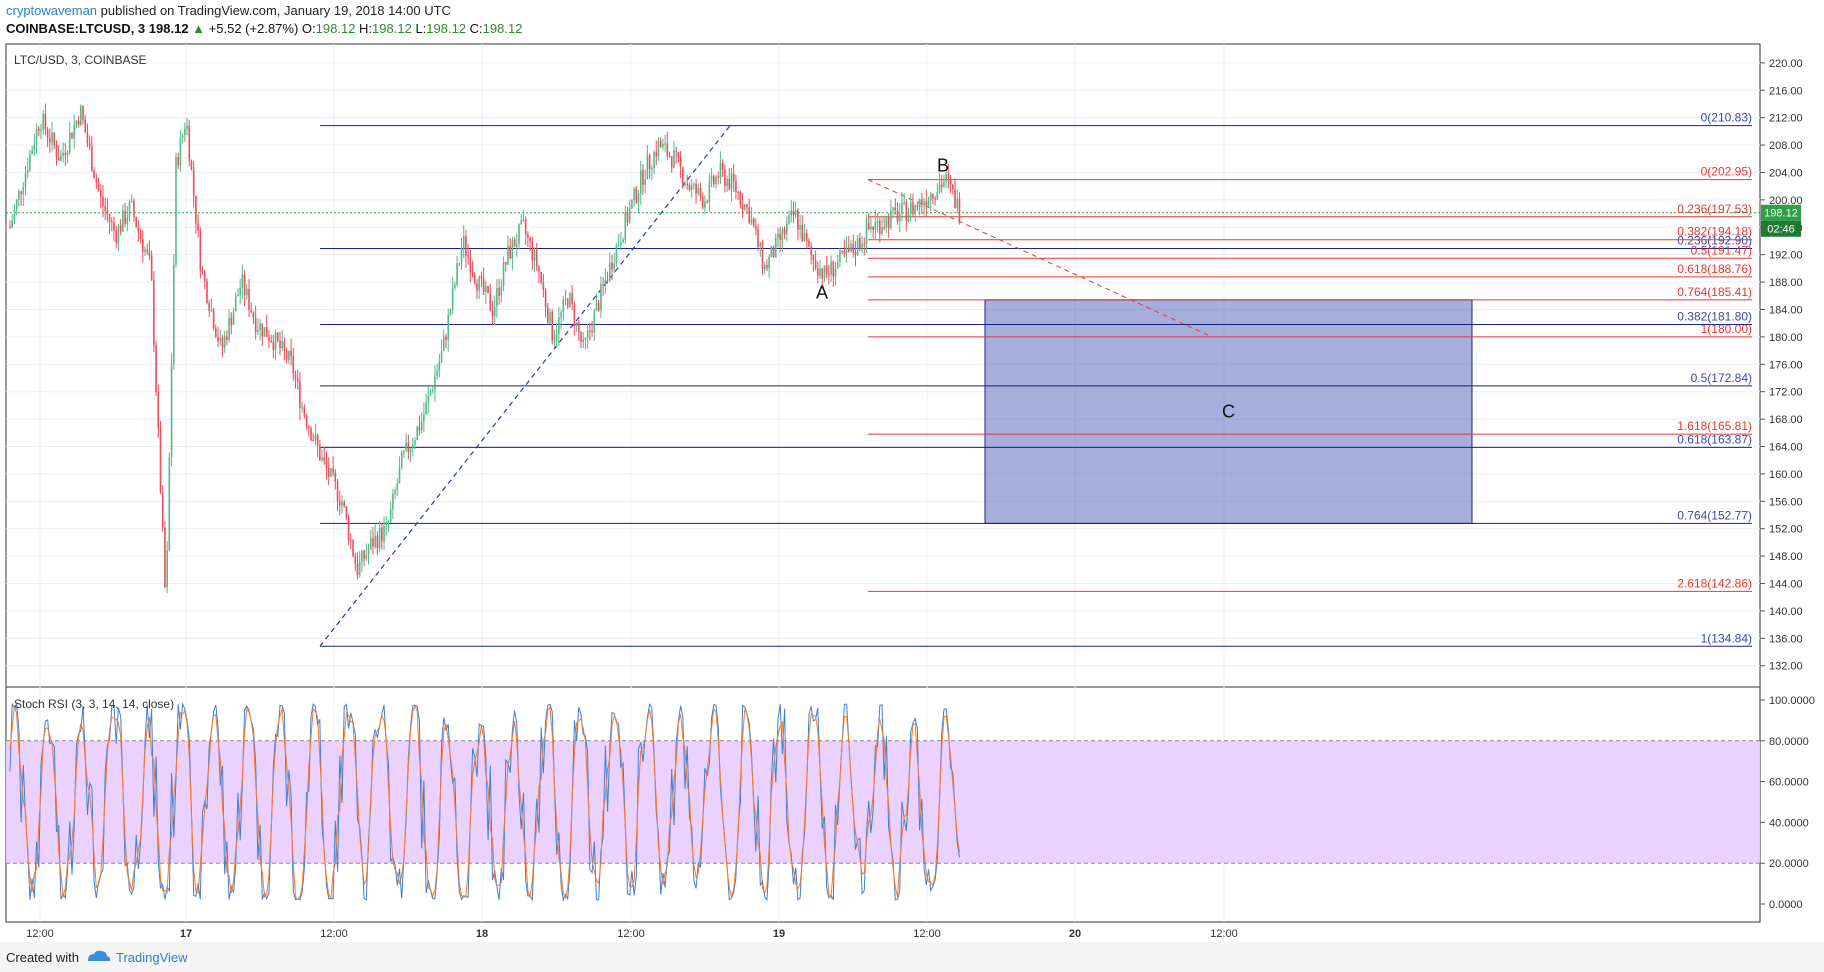 Image resolution: width=1824 pixels, height=972 pixels. Describe the element at coordinates (1786, 530) in the screenshot. I see `y-tick-label: 152.00` at that location.